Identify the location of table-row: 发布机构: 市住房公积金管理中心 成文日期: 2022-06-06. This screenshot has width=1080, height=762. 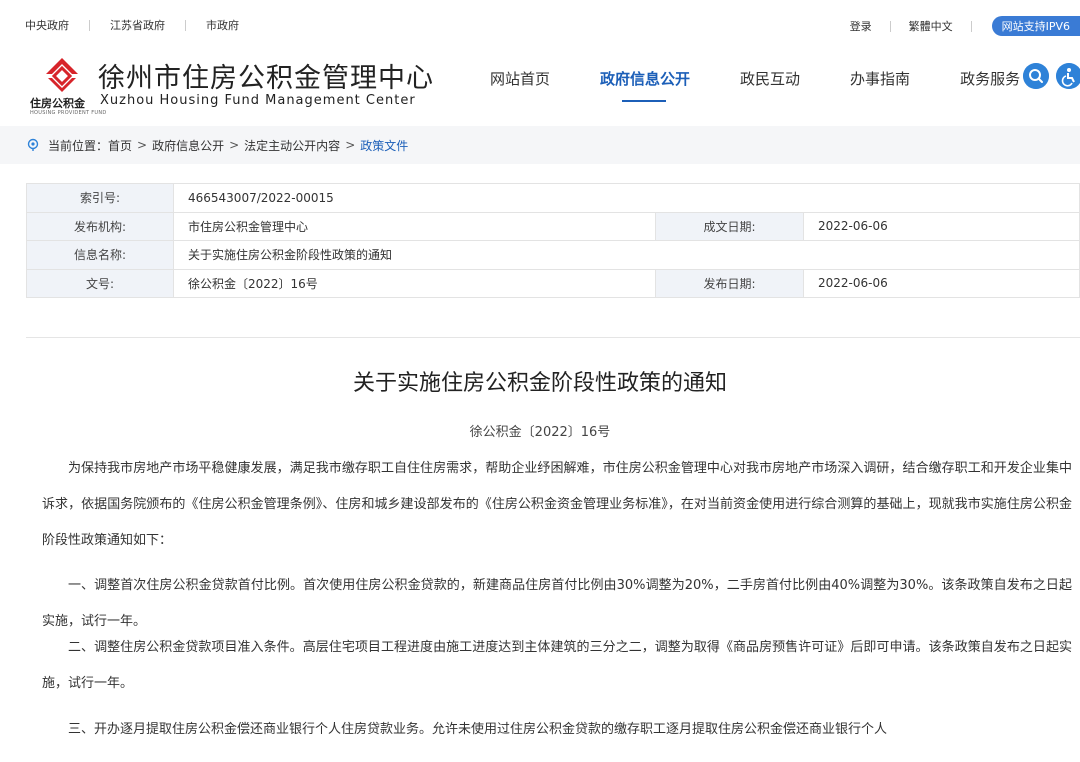
(553, 226).